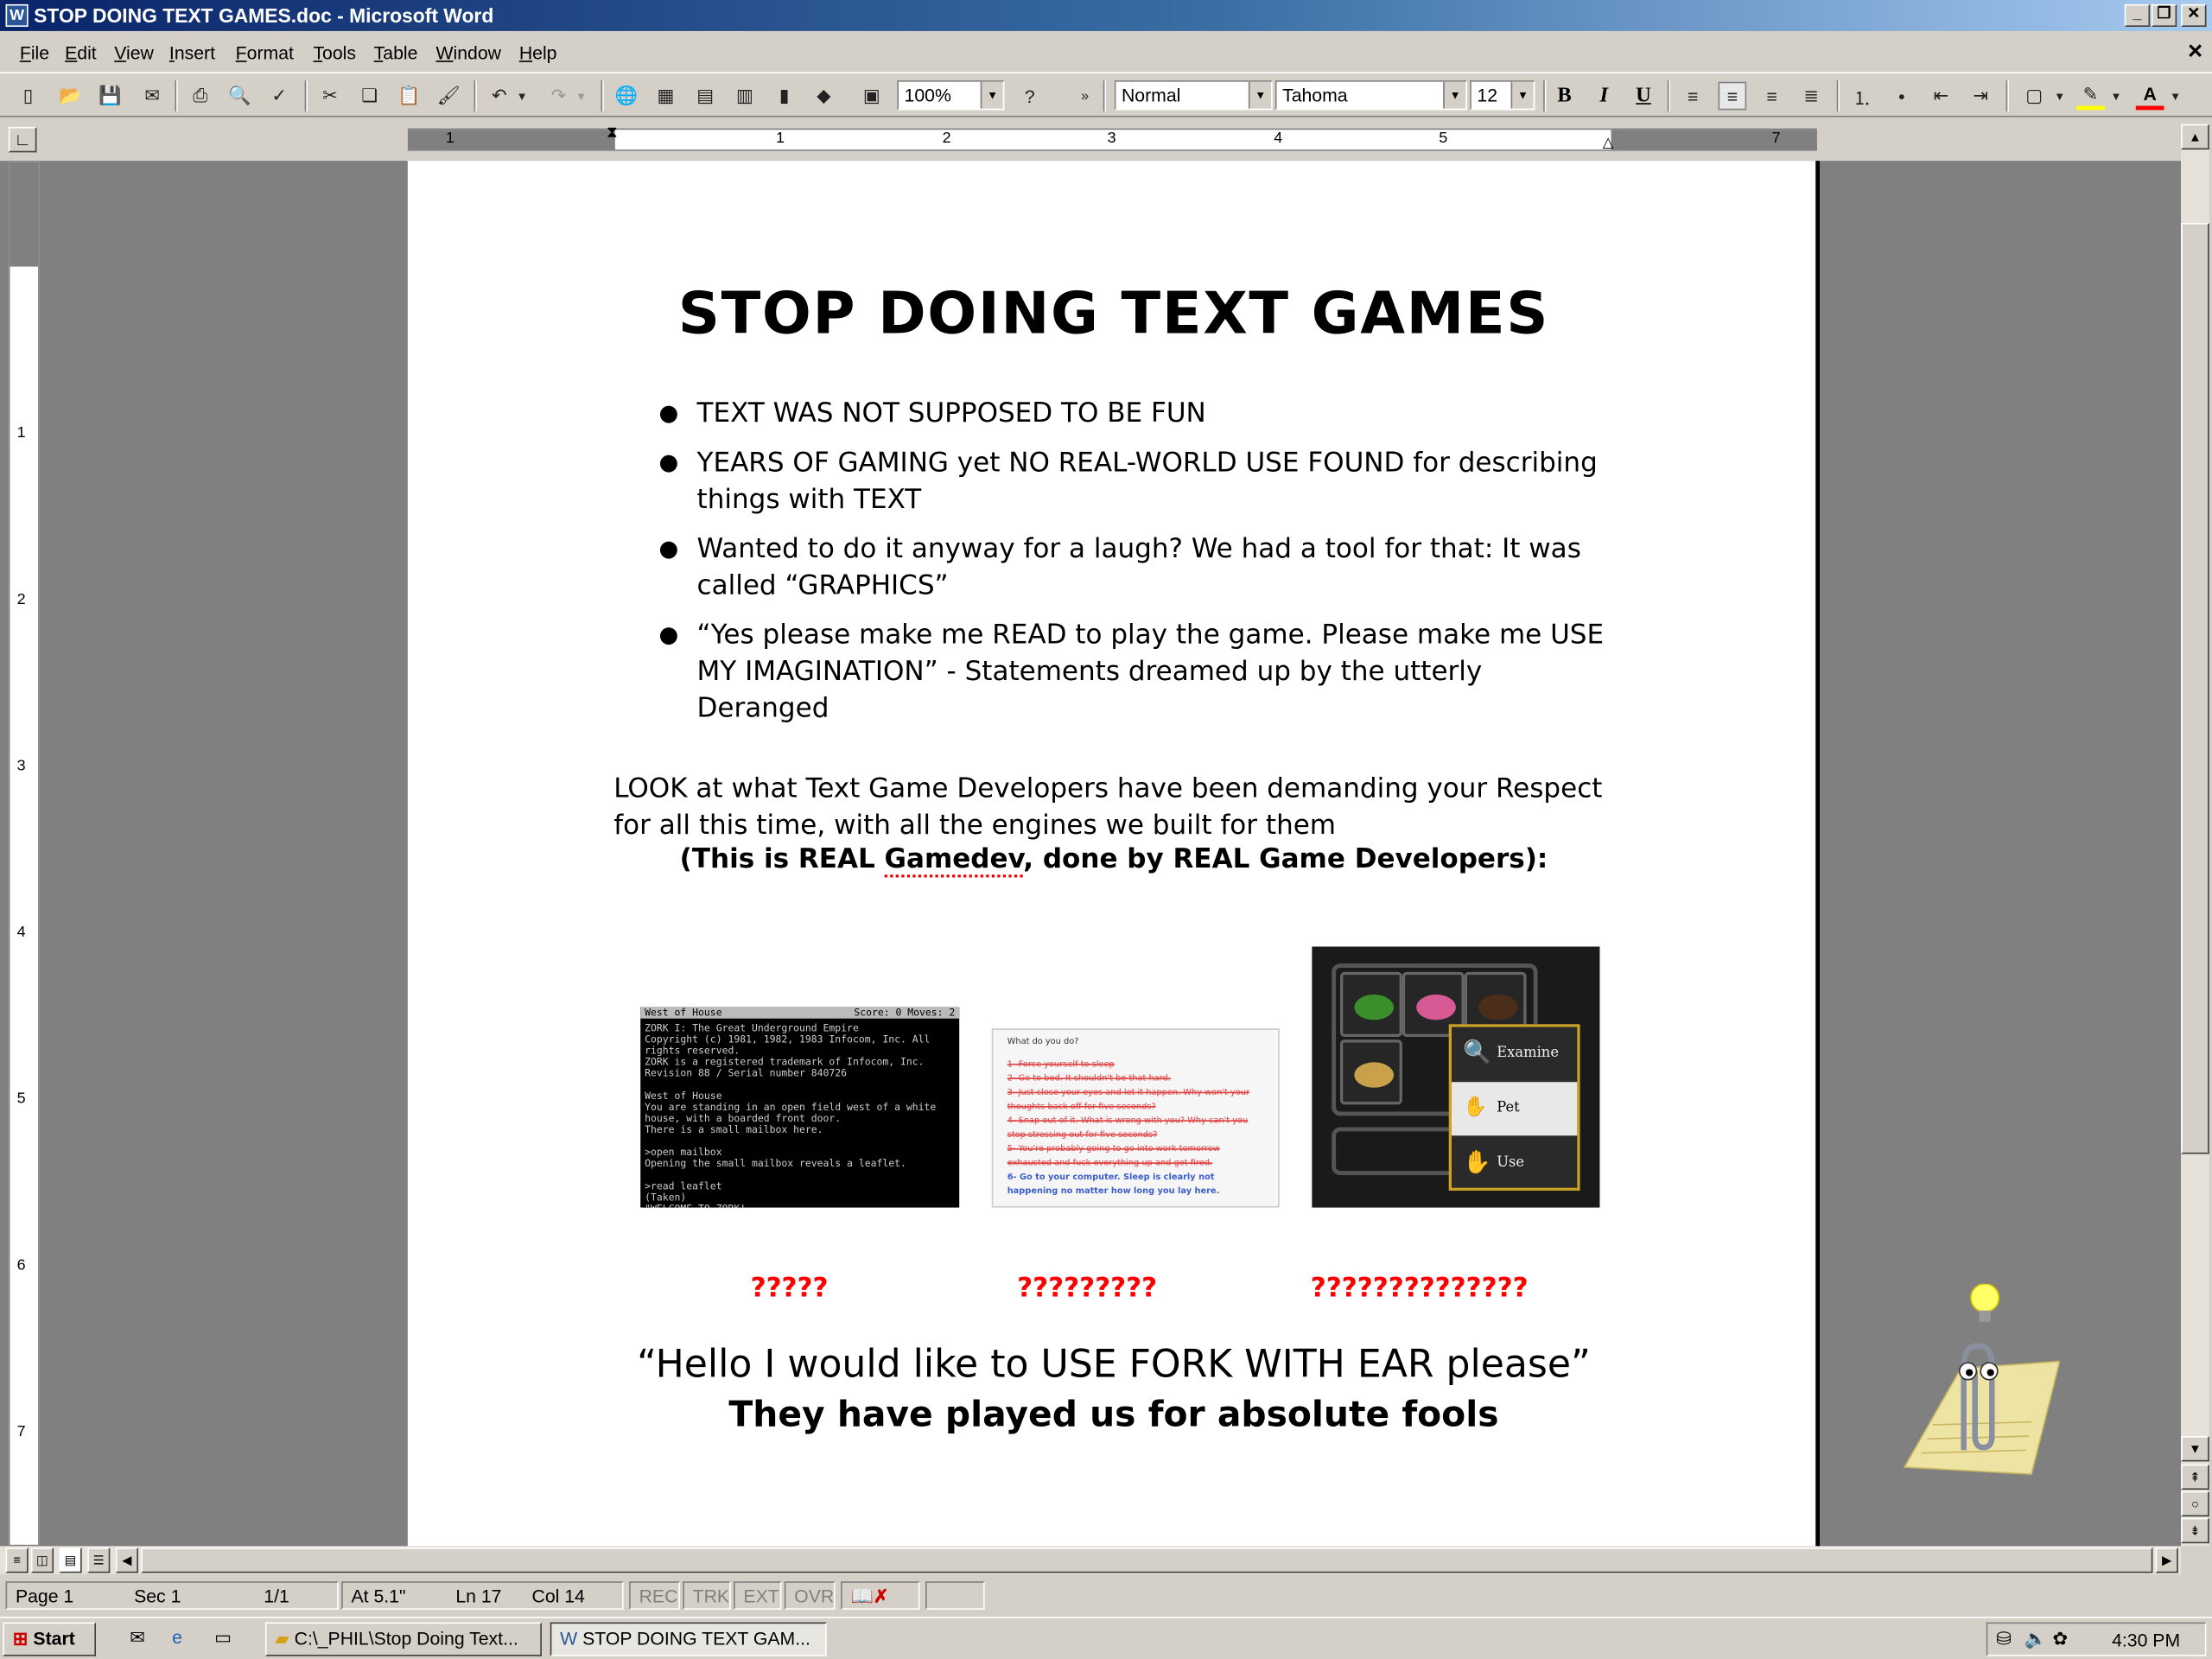  I want to click on word-app-icon: W, so click(17, 15).